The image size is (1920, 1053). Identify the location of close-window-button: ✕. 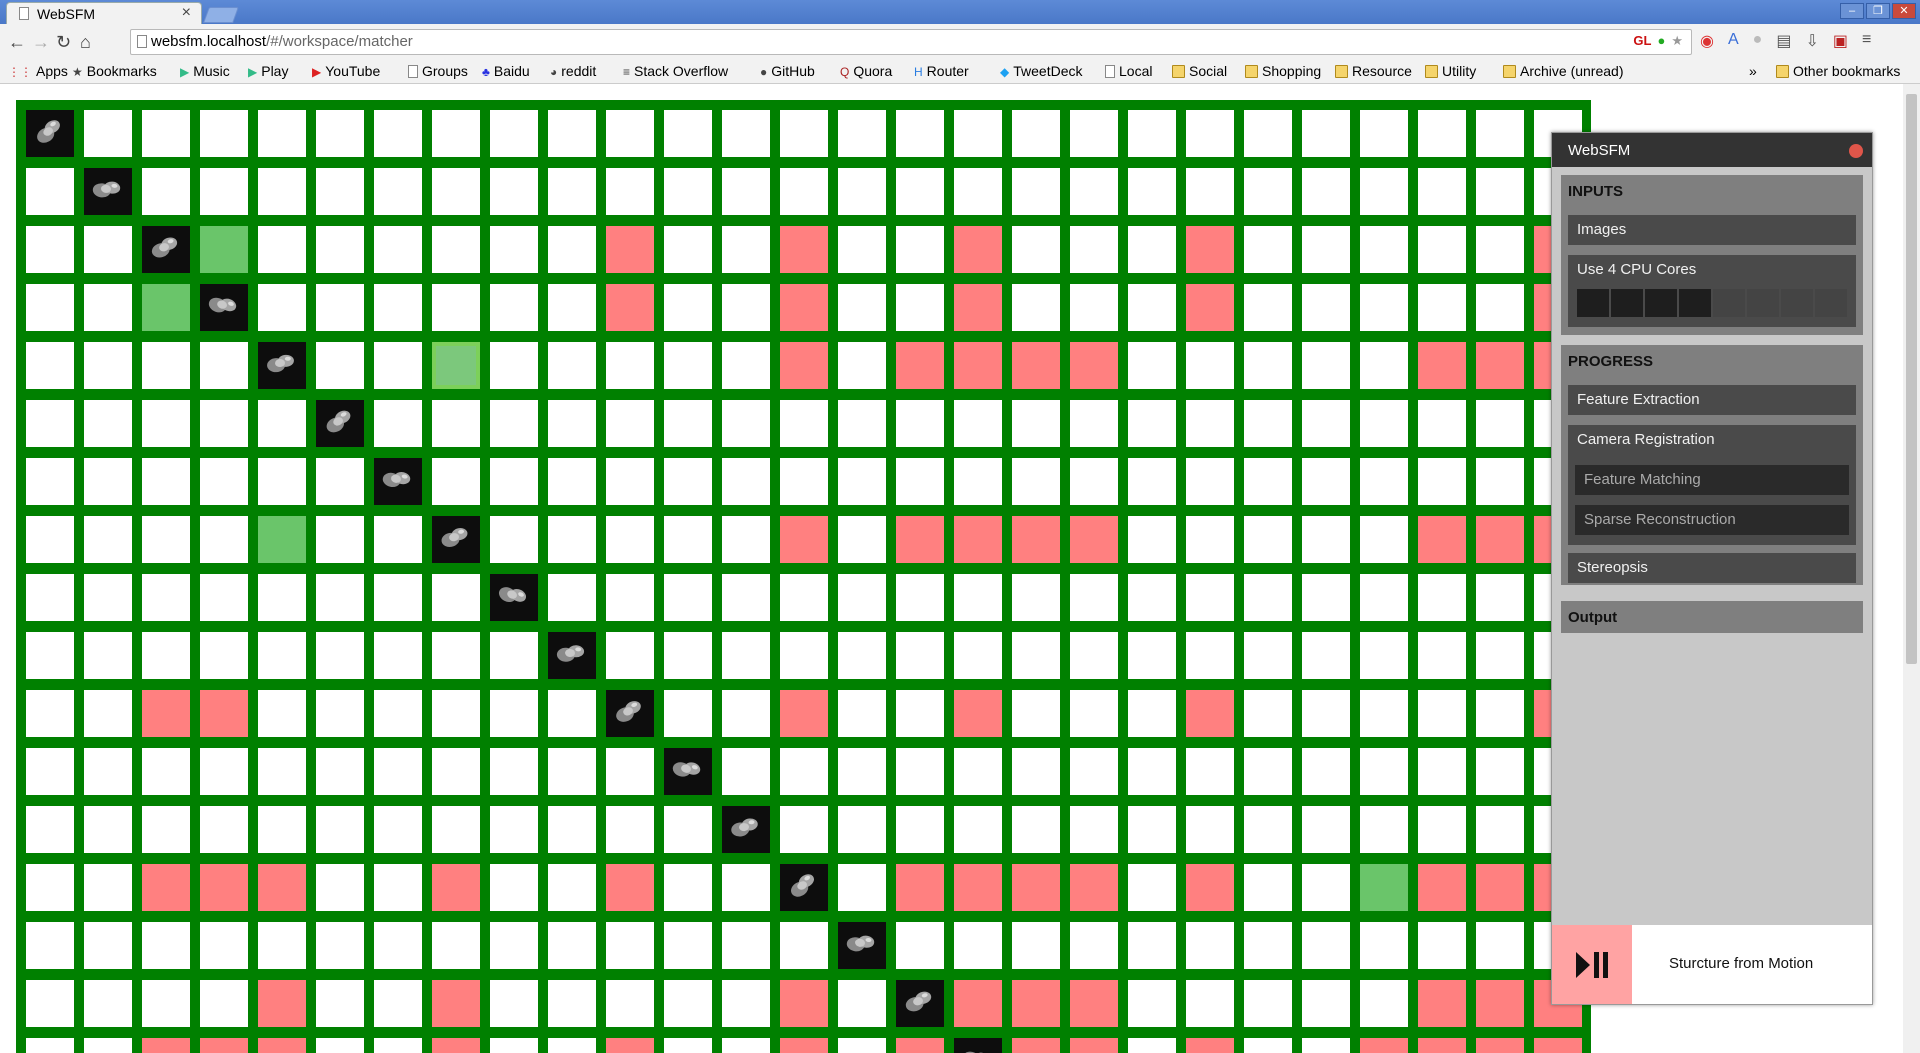
(1904, 11).